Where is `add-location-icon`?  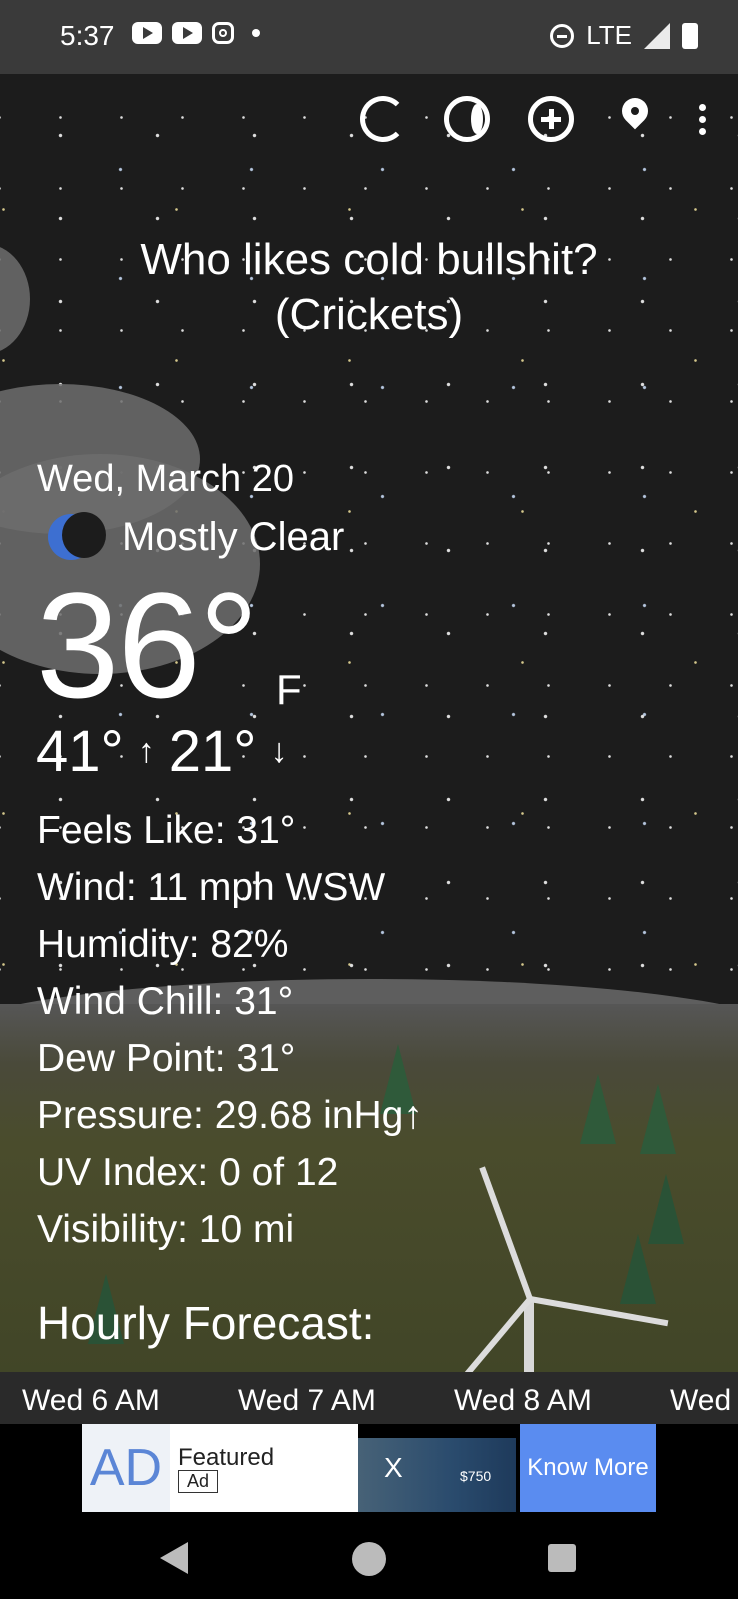 add-location-icon is located at coordinates (551, 119).